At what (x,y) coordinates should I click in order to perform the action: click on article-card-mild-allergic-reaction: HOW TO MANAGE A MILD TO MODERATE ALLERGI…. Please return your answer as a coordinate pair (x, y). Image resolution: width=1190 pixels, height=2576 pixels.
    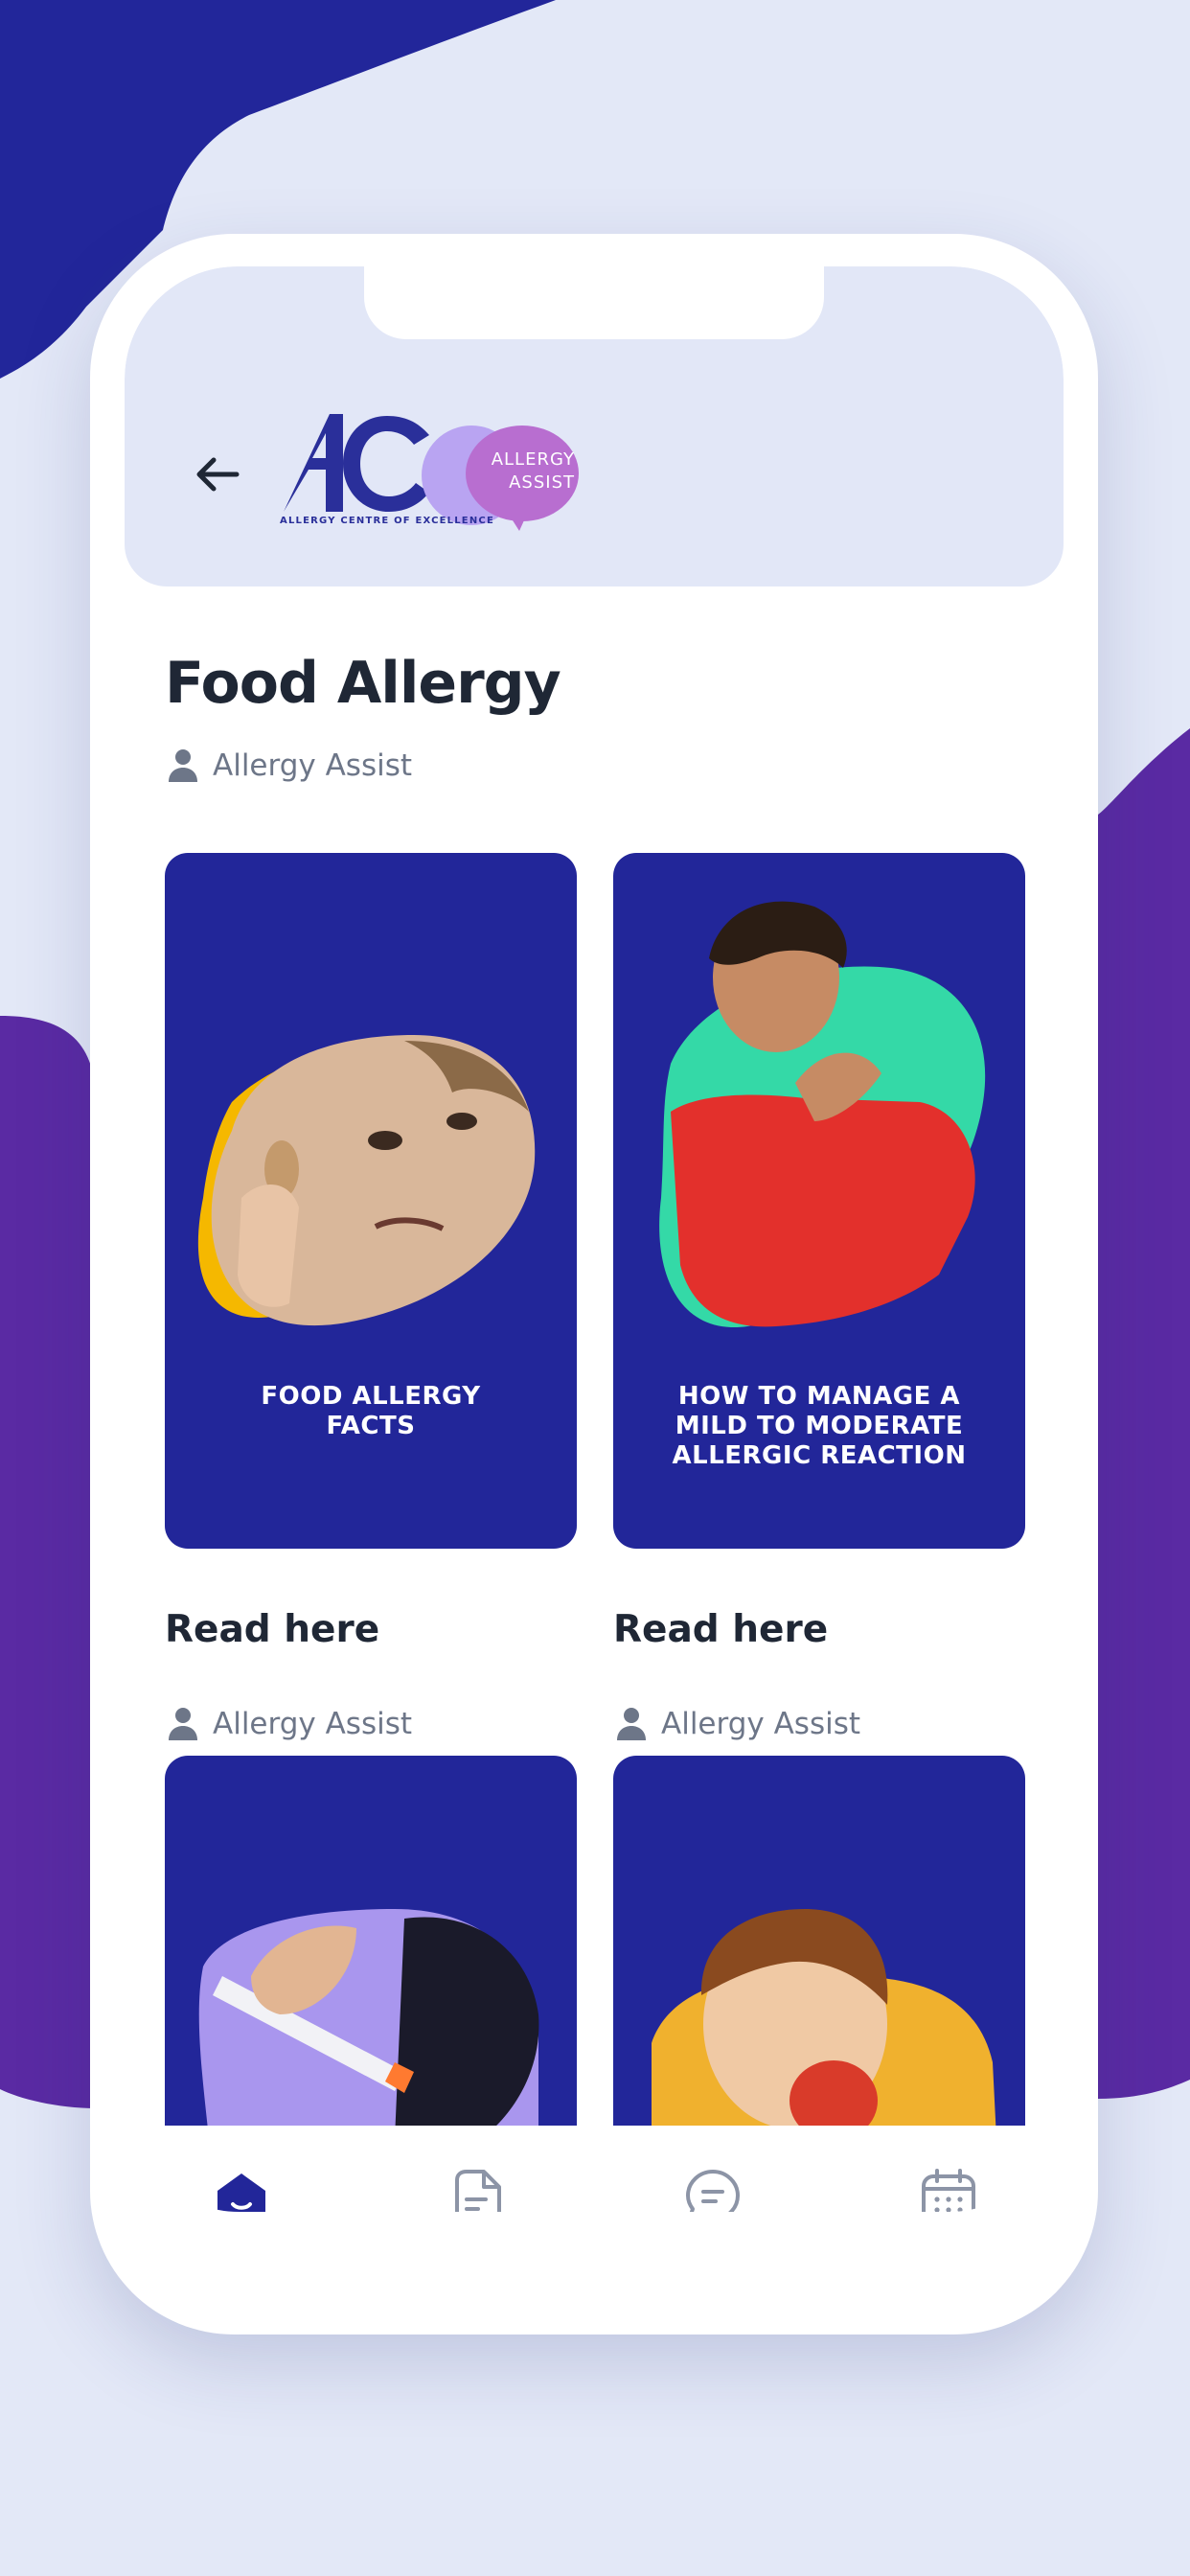
    Looking at the image, I should click on (819, 1201).